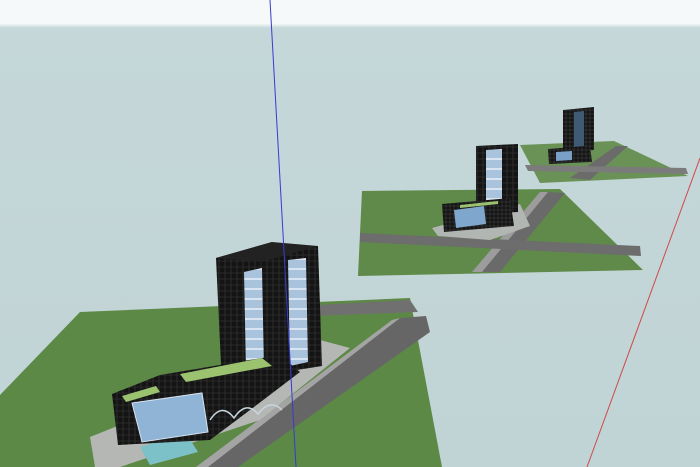  What do you see at coordinates (494, 177) in the screenshot?
I see `middle-tower-glass` at bounding box center [494, 177].